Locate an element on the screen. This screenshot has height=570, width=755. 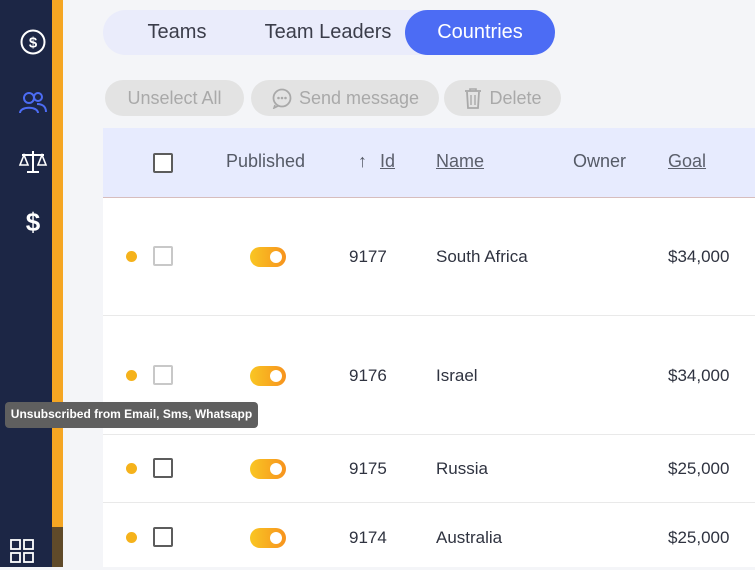
tab-countries: Countries is located at coordinates (480, 32).